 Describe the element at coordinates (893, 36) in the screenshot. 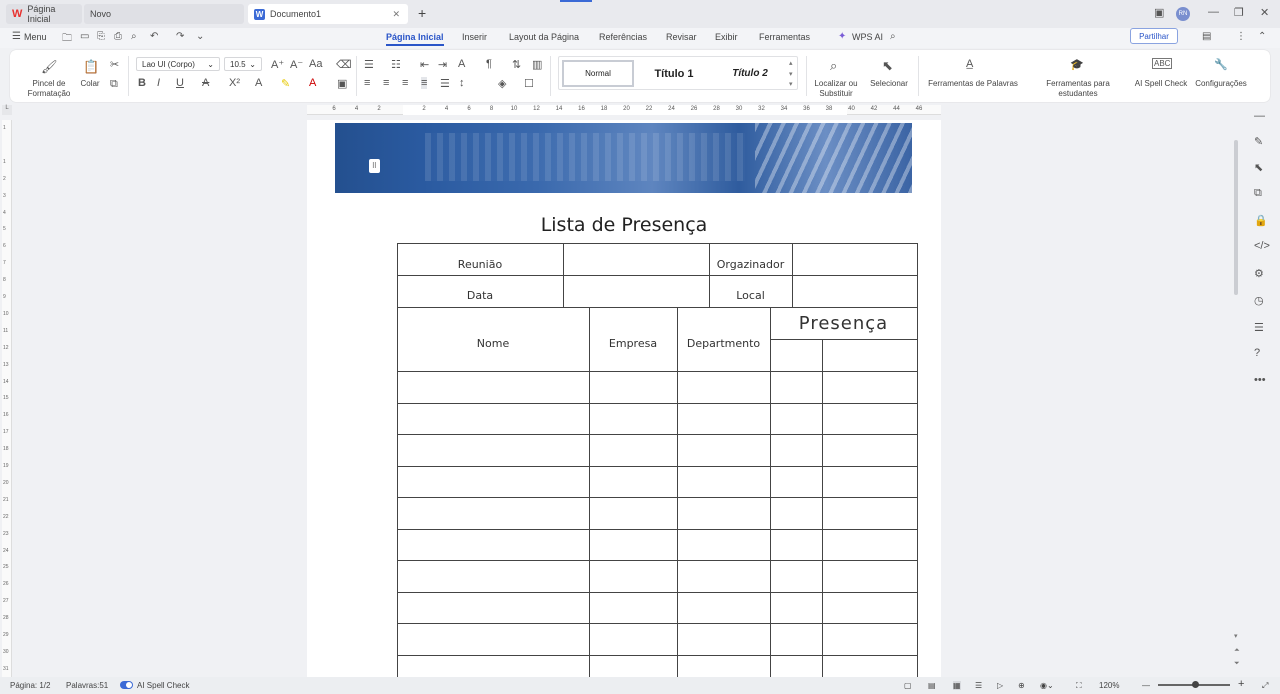

I see `search-icon: ⌕` at that location.